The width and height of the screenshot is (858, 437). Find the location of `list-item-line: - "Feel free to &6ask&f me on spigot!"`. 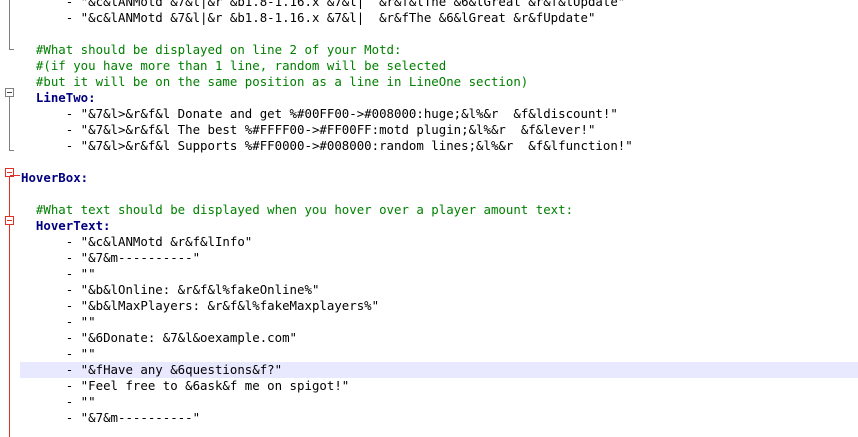

list-item-line: - "Feel free to &6ask&f me on spigot!" is located at coordinates (439, 386).